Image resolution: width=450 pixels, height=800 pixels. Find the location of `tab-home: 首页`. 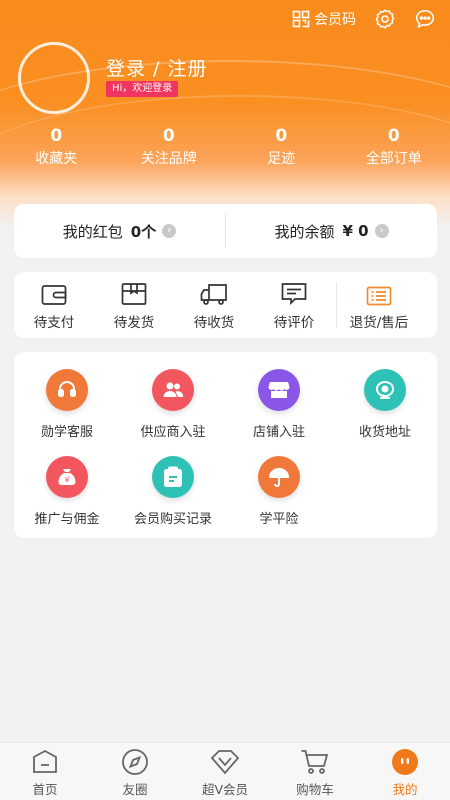

tab-home: 首页 is located at coordinates (45, 771).